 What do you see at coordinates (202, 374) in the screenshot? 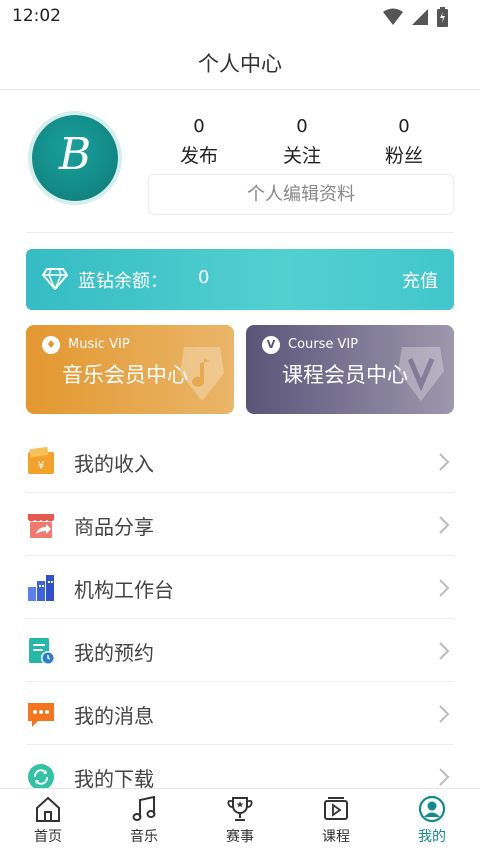
I see `music-tag-icon` at bounding box center [202, 374].